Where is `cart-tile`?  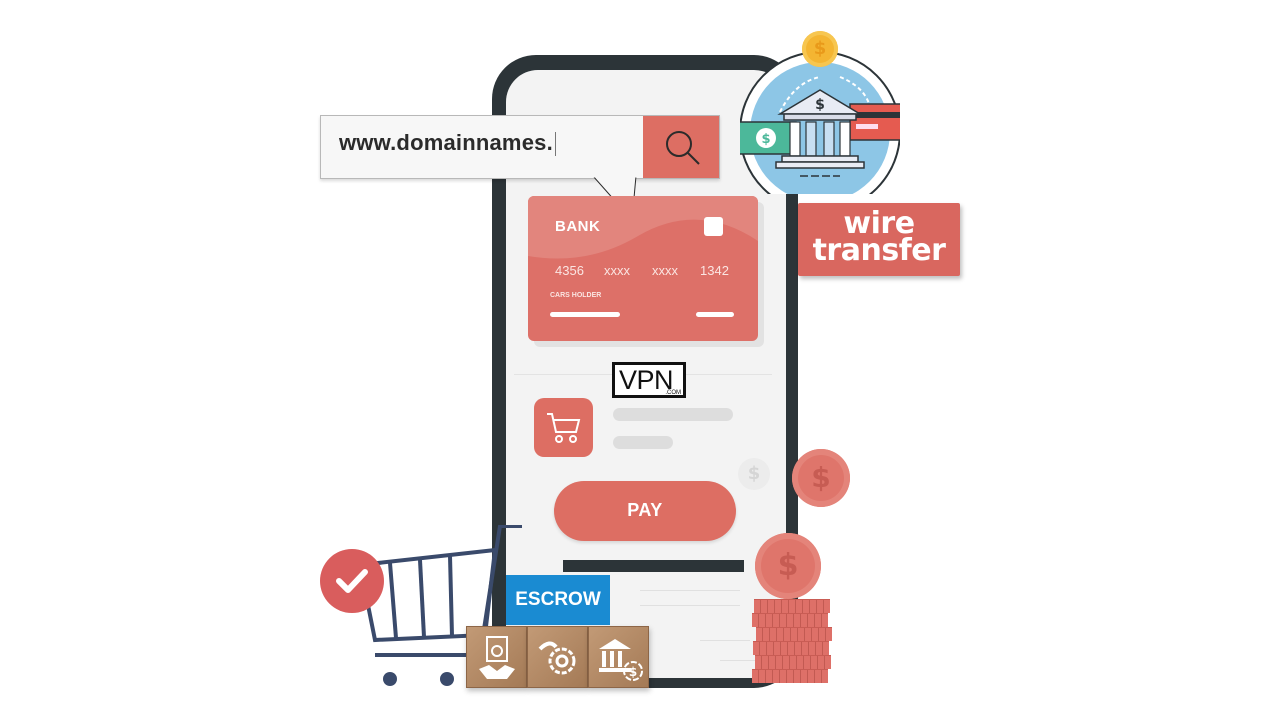
cart-tile is located at coordinates (563, 427).